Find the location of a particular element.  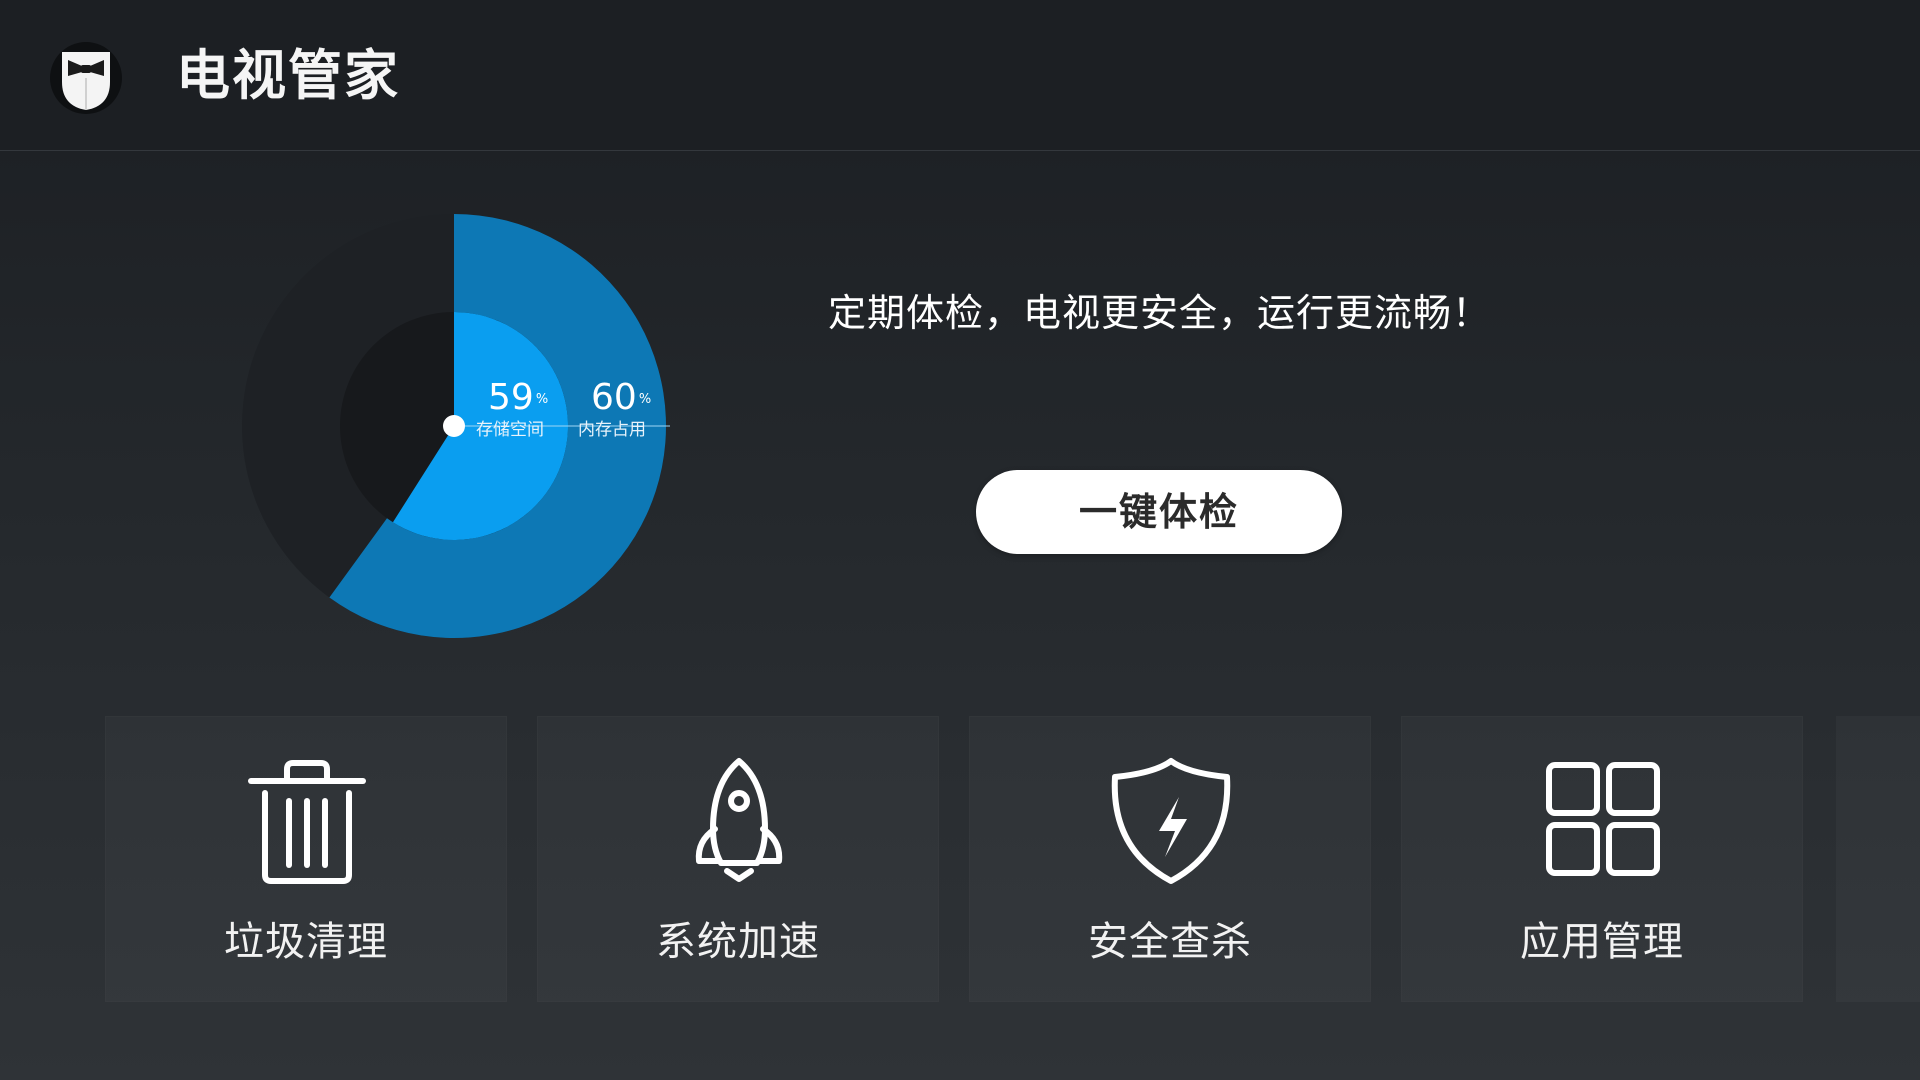

memory-stat: 60% is located at coordinates (621, 398).